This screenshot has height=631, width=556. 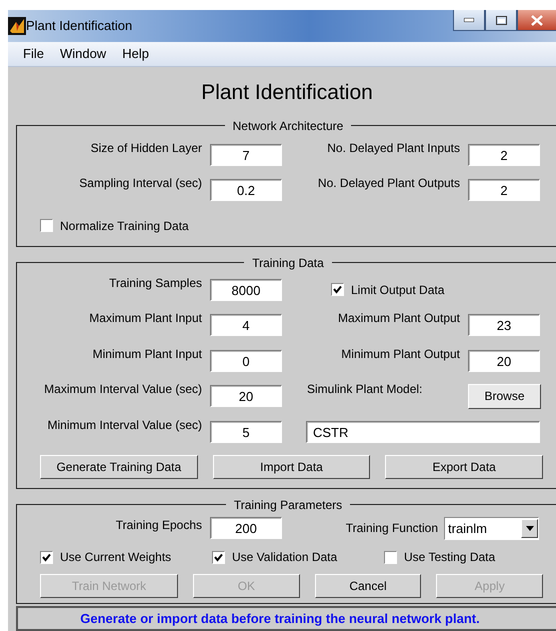 What do you see at coordinates (246, 528) in the screenshot?
I see `input-field: 200` at bounding box center [246, 528].